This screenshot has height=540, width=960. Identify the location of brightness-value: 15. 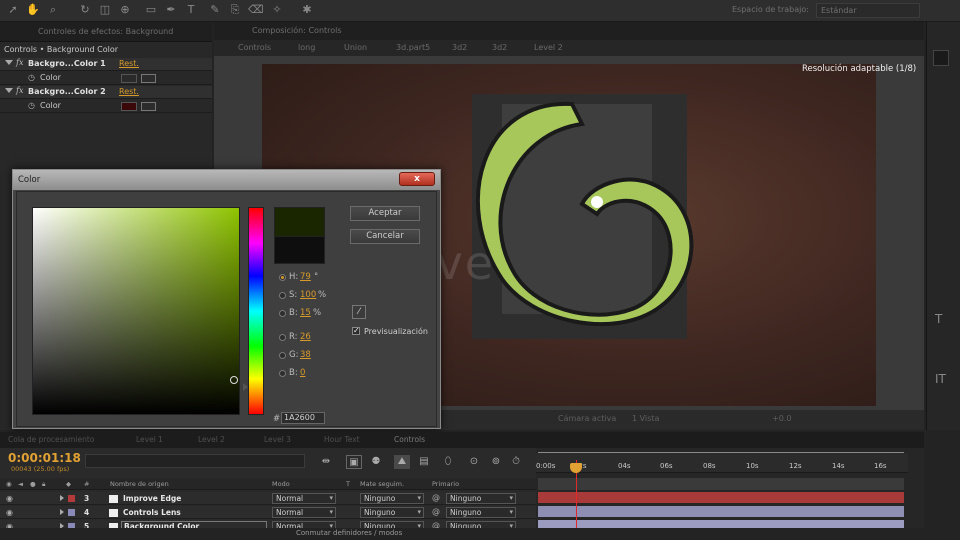
(305, 313).